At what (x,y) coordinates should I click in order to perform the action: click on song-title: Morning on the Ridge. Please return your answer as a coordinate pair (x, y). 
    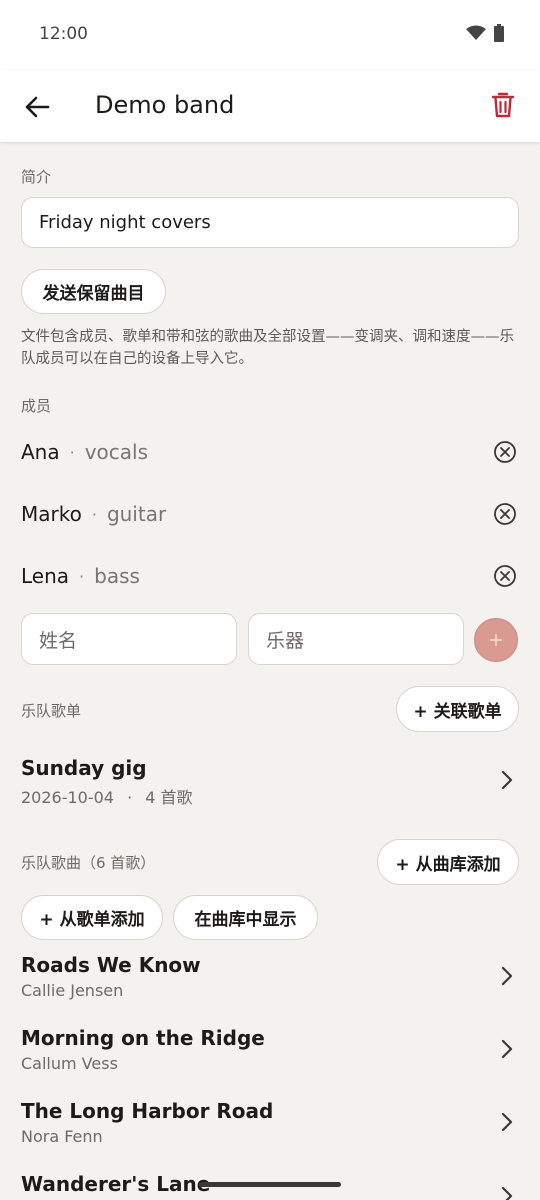
    Looking at the image, I should click on (143, 1038).